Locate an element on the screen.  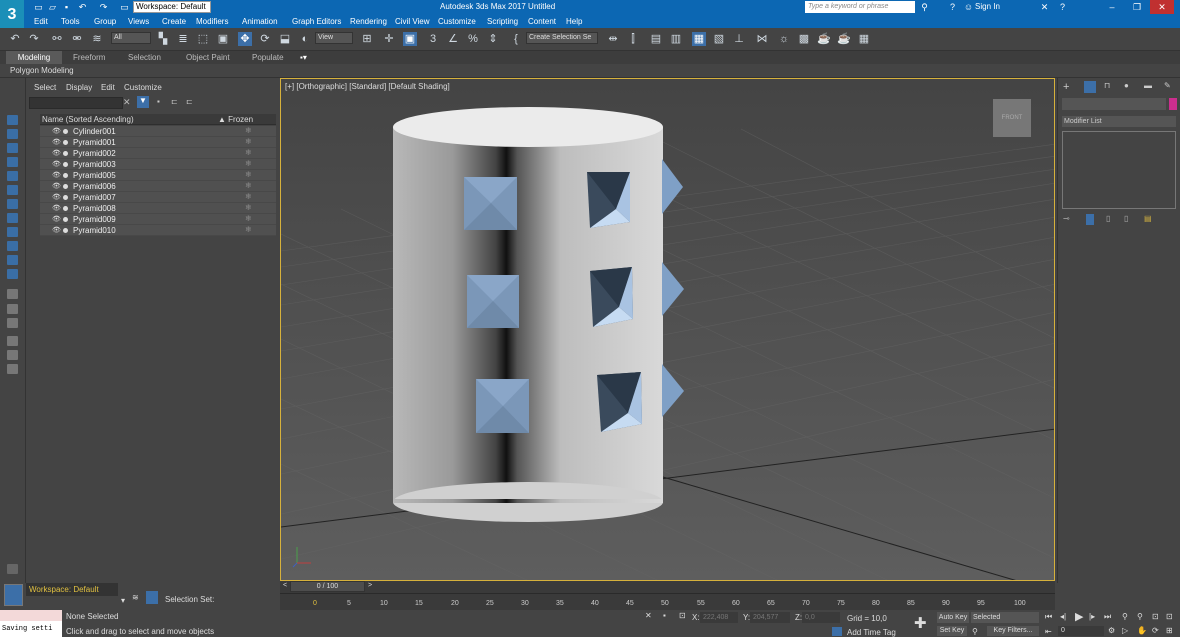
menu-content: Content is located at coordinates (542, 21).